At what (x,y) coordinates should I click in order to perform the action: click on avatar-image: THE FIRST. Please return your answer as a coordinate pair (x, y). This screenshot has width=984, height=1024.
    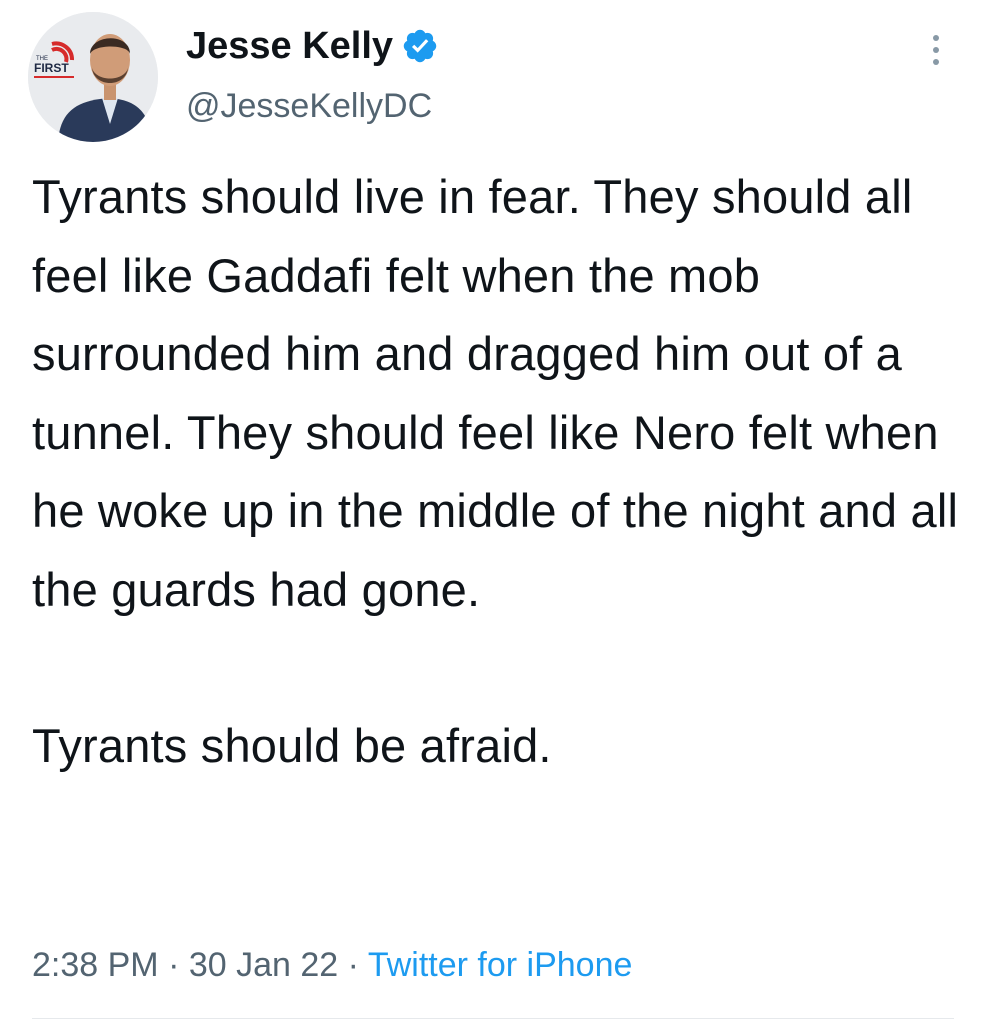
    Looking at the image, I should click on (93, 77).